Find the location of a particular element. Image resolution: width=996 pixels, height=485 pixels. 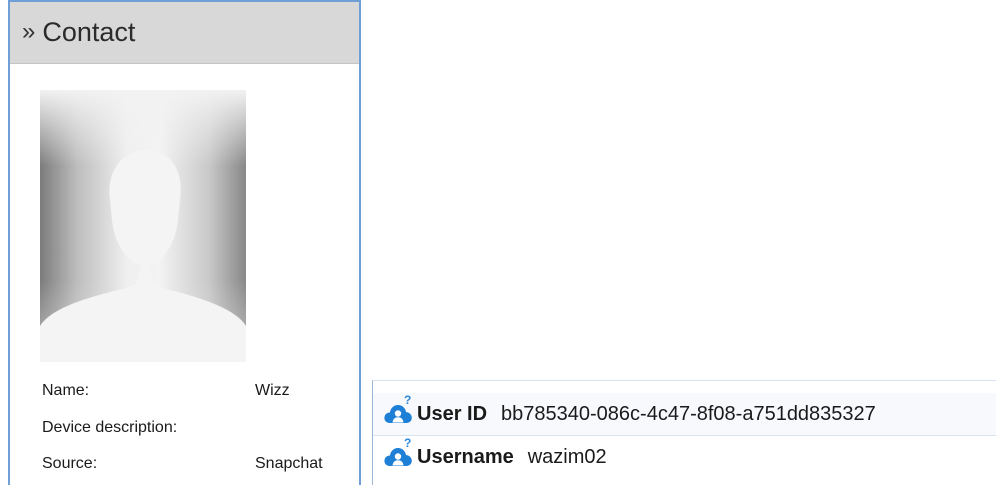

source-label: Source: is located at coordinates (70, 463).